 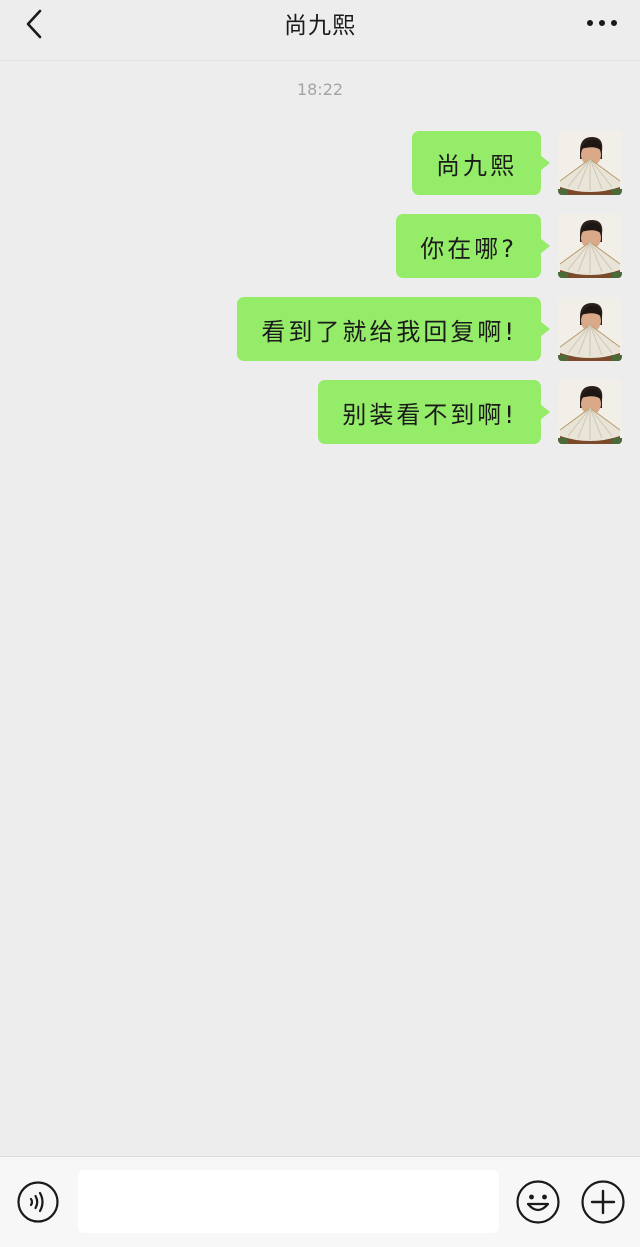 What do you see at coordinates (481, 163) in the screenshot?
I see `message-bubble: 尚九熙` at bounding box center [481, 163].